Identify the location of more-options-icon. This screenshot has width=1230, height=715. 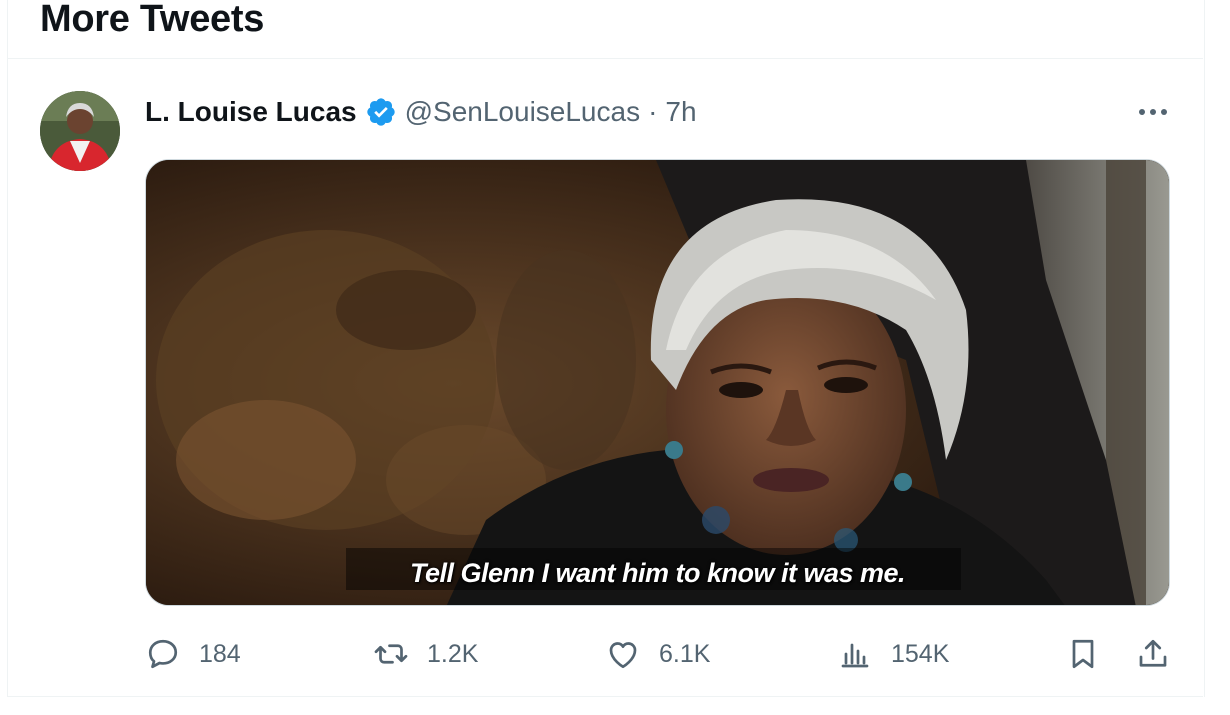
(1153, 112).